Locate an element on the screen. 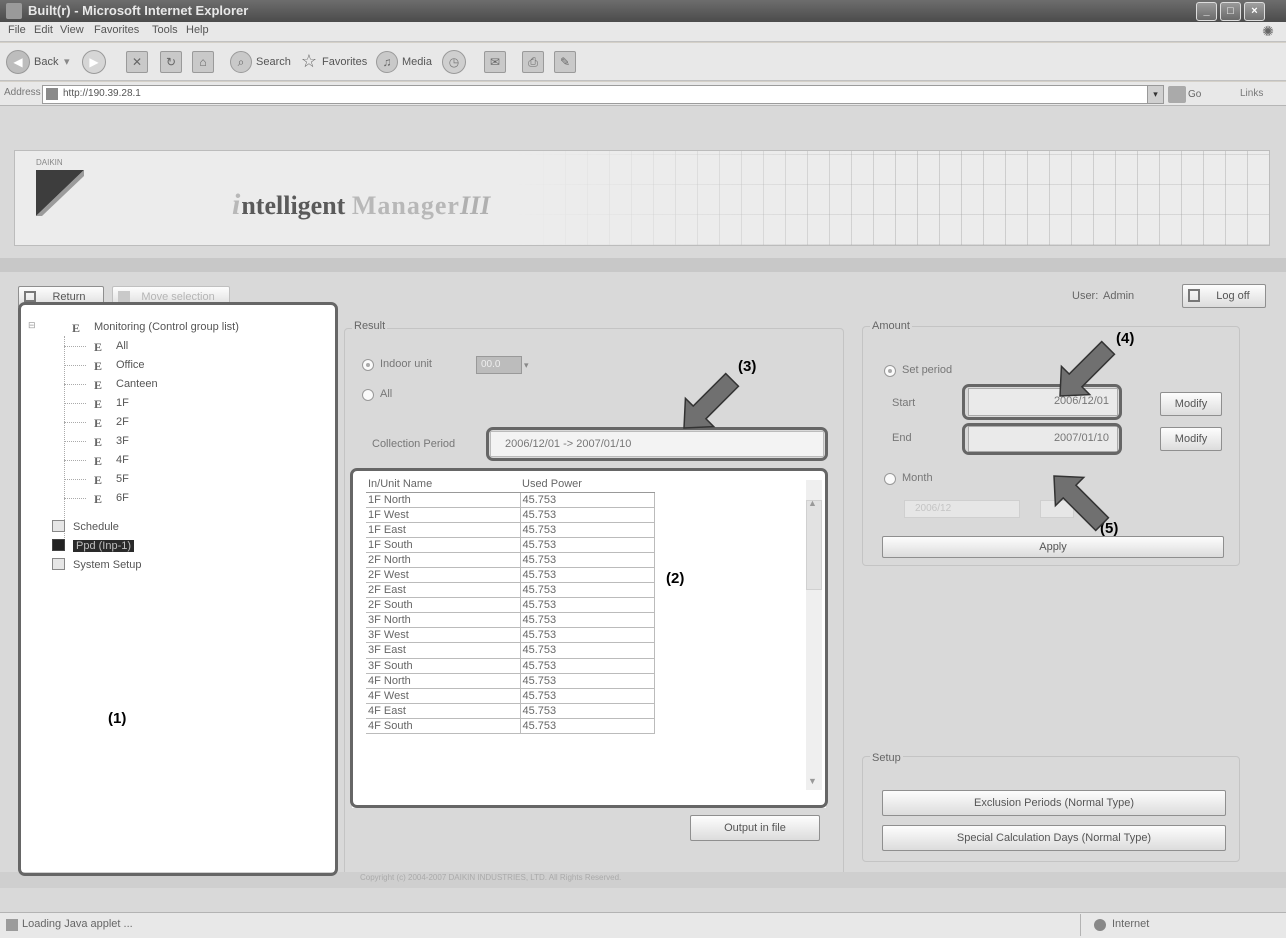 This screenshot has width=1286, height=938. zone-text: Internet is located at coordinates (1131, 924).